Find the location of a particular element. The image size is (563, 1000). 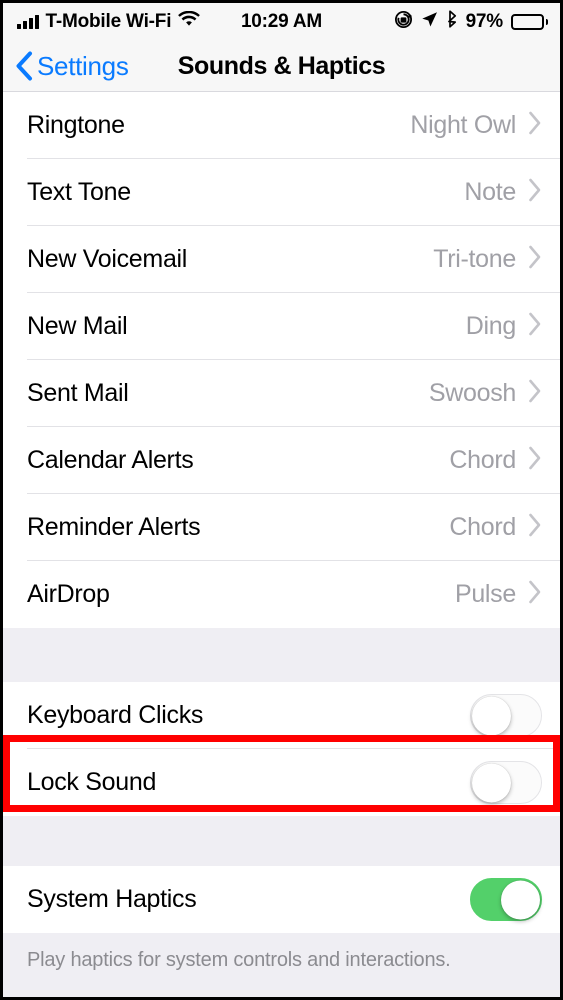

list-item-keyboard-clicks: Keyboard Clicks is located at coordinates (281, 715).